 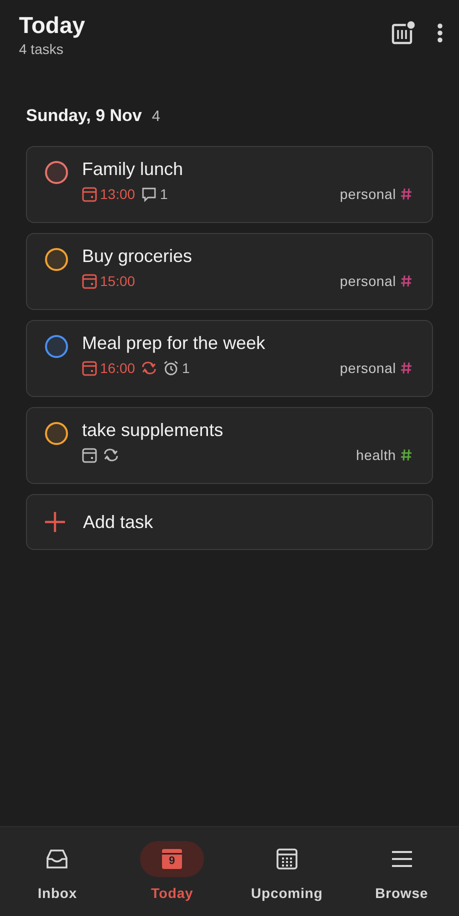 I want to click on alarm-icon, so click(x=171, y=368).